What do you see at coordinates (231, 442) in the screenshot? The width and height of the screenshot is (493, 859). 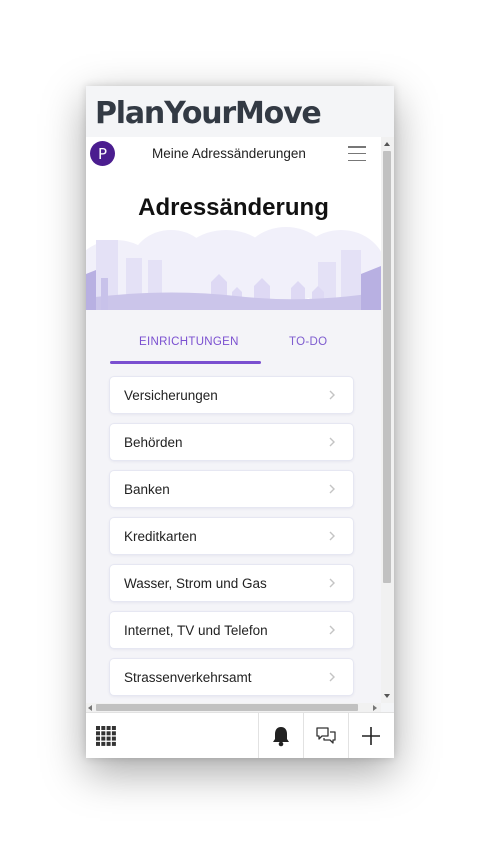 I see `list-item-behoerden: Behörden` at bounding box center [231, 442].